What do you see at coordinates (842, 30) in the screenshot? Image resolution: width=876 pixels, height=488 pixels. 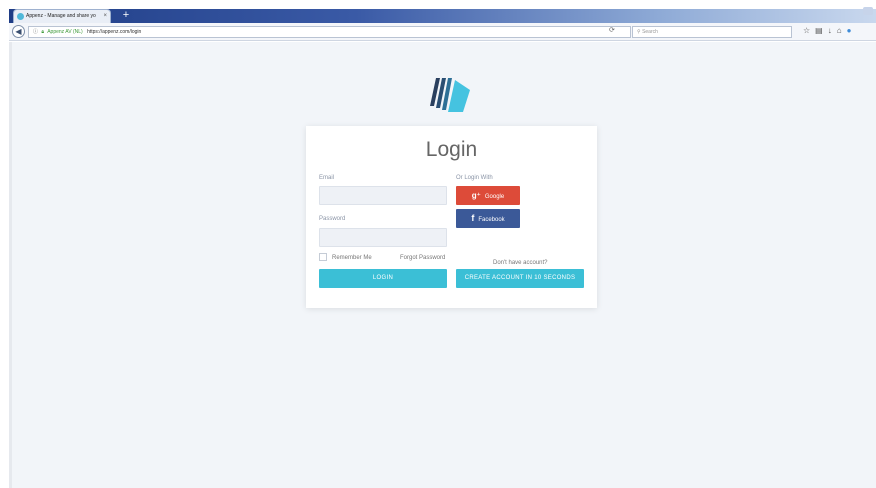 I see `home-icon: ⌂` at bounding box center [842, 30].